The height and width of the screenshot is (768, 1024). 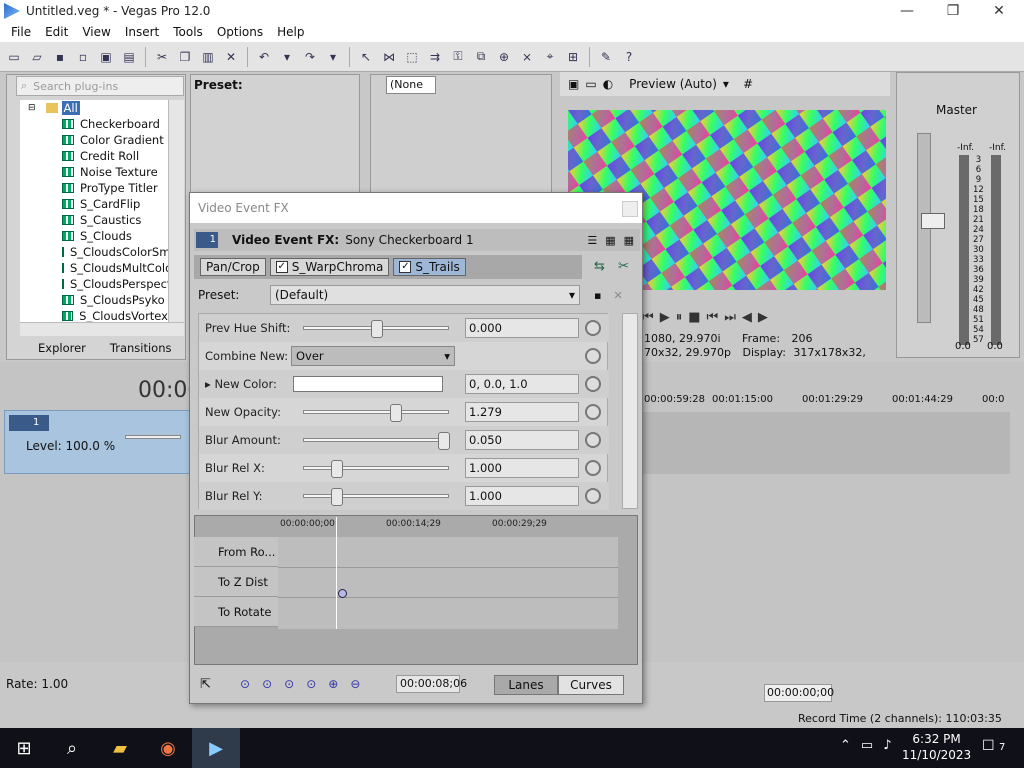 I want to click on keyframe-time-field: 00:00:08;06, so click(x=431, y=684).